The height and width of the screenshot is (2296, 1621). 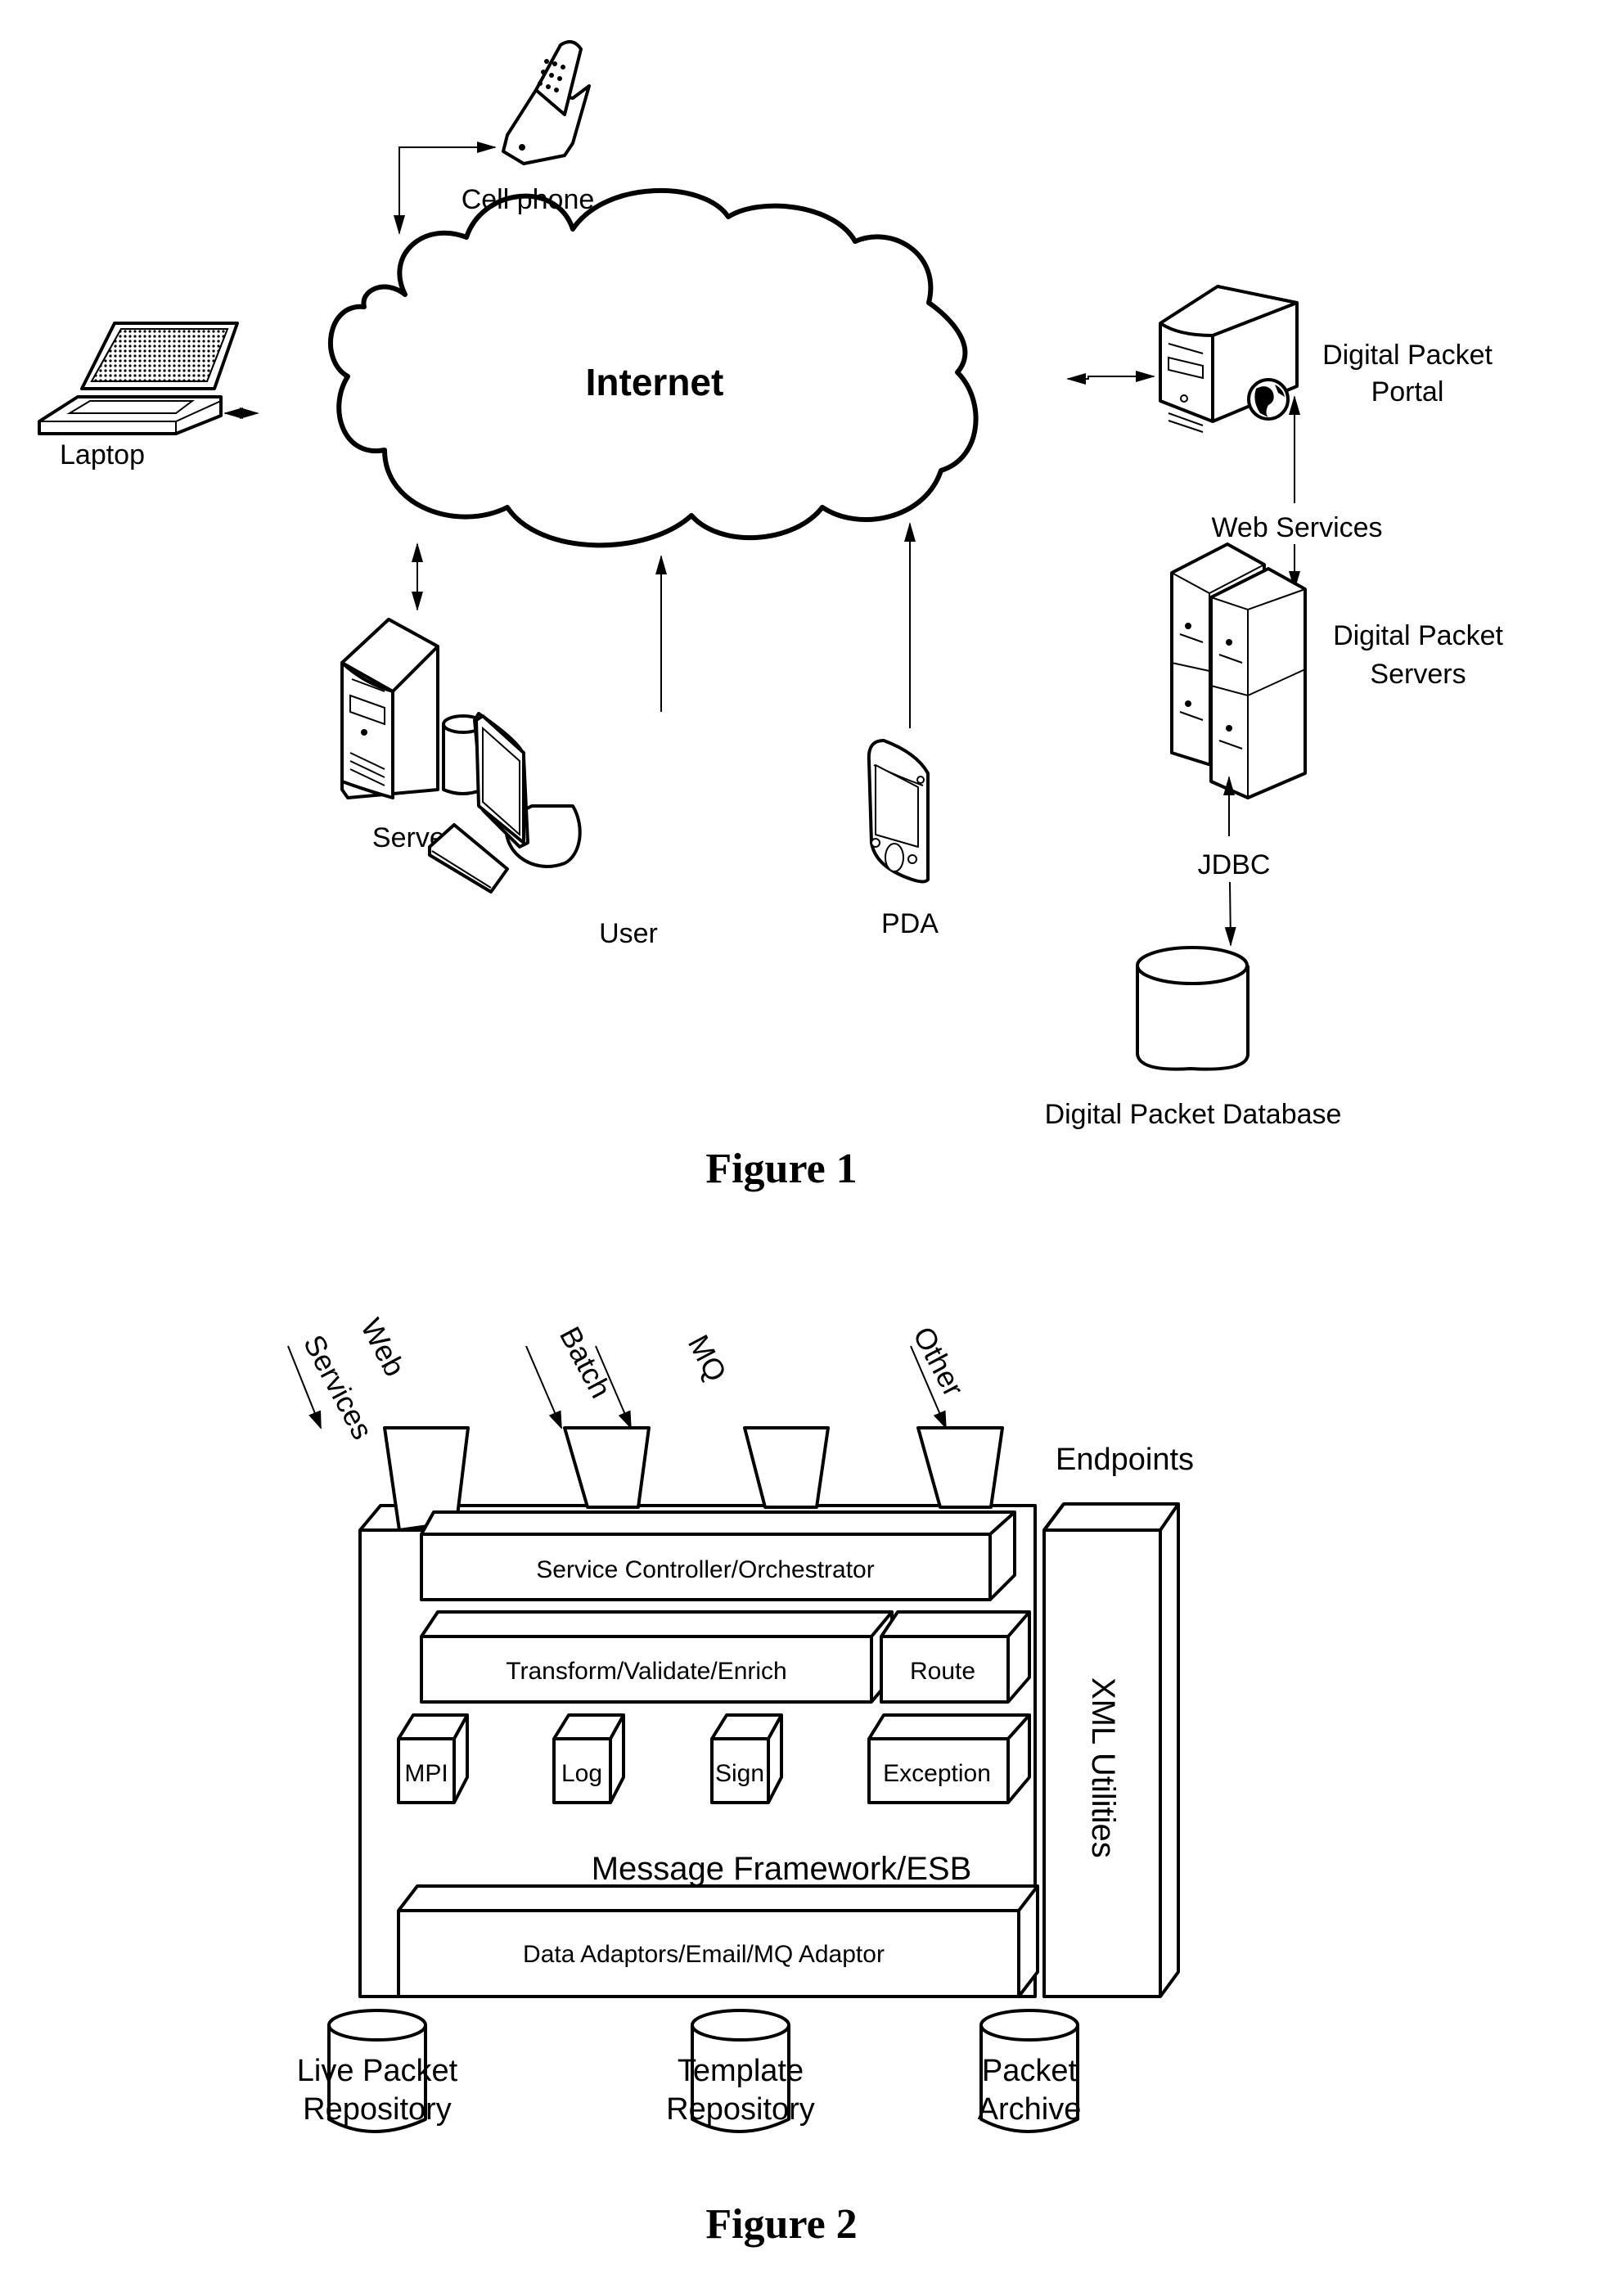 I want to click on live-packet-repository: Live Packet Repository, so click(x=377, y=2071).